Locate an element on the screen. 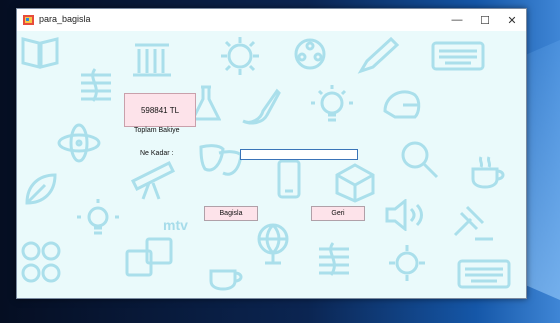  close-icon: ✕ is located at coordinates (512, 20).